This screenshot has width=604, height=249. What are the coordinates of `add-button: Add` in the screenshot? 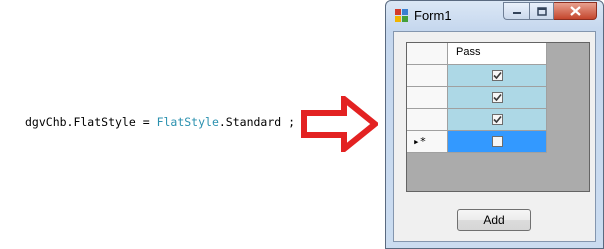 It's located at (494, 220).